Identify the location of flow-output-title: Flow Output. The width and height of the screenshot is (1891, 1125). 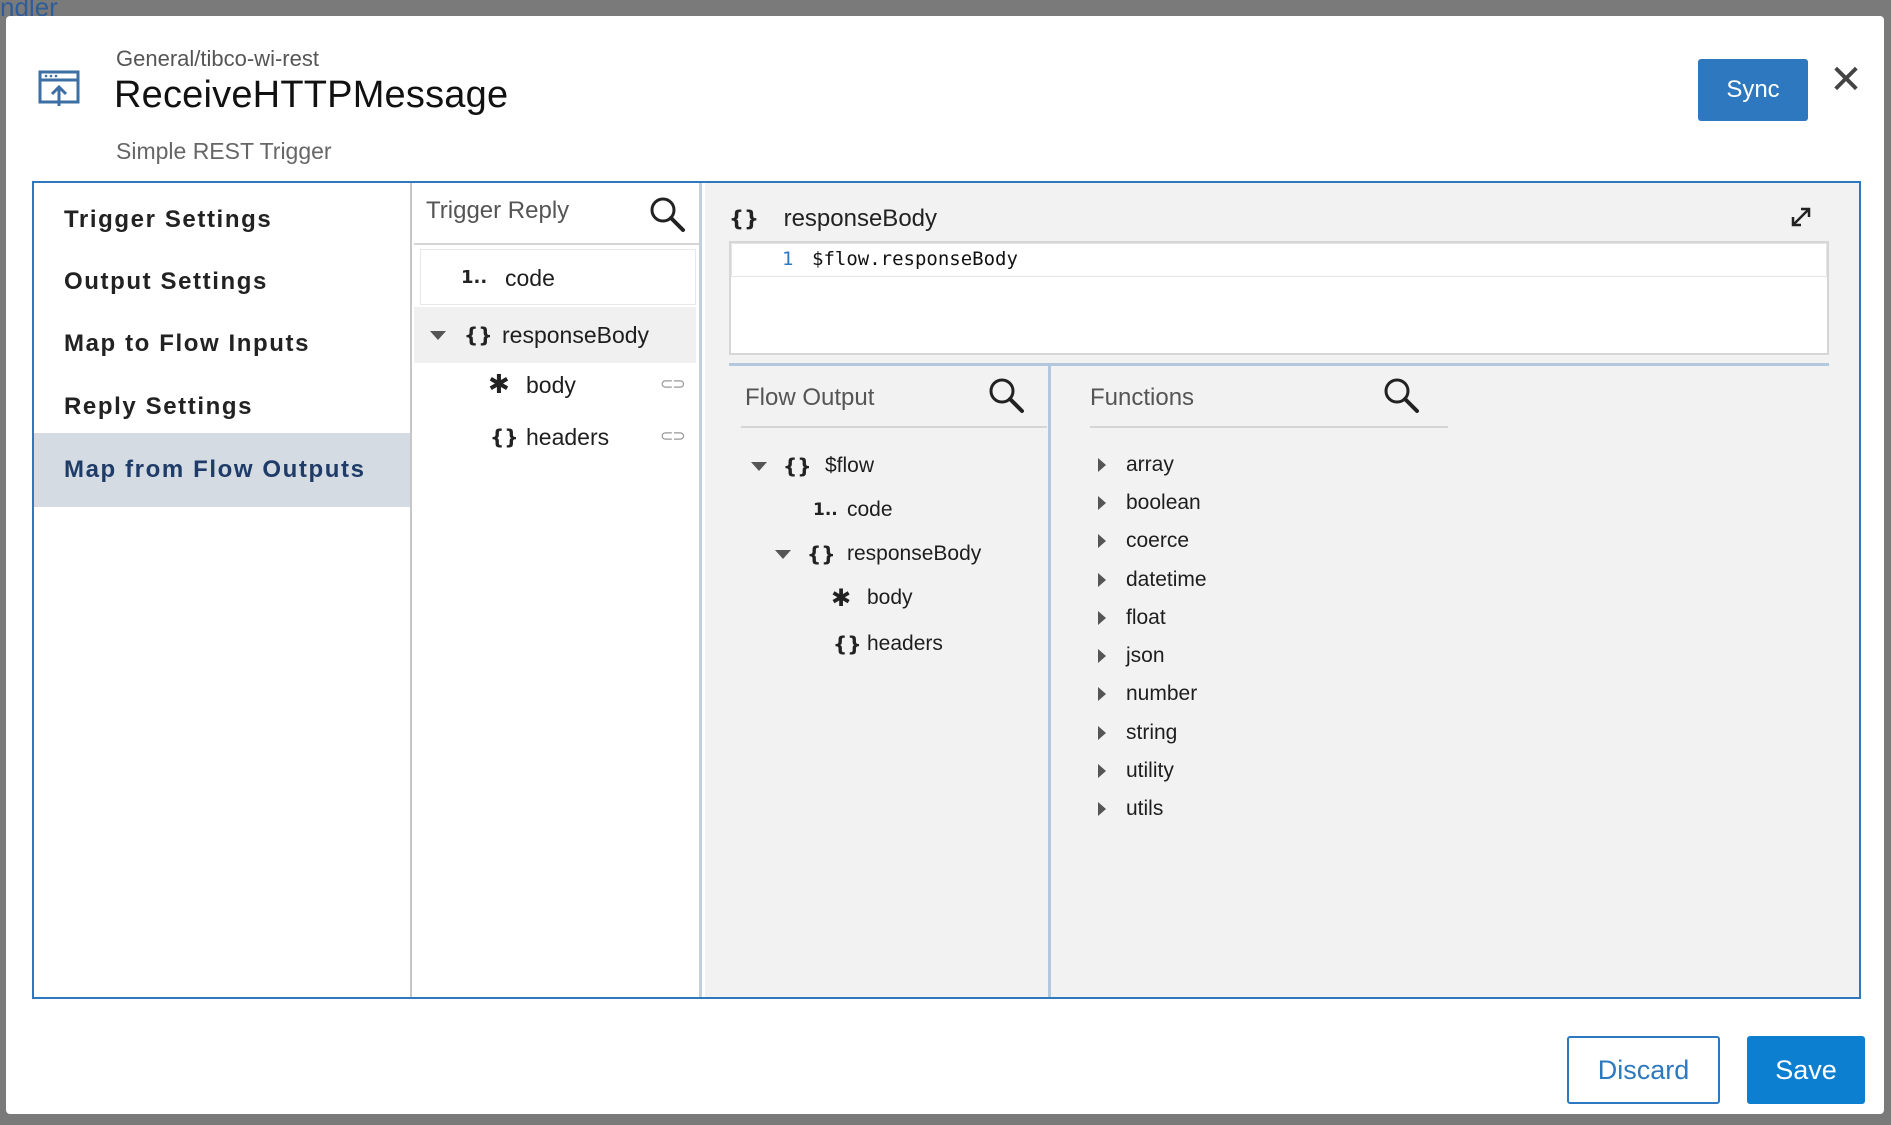
(810, 397).